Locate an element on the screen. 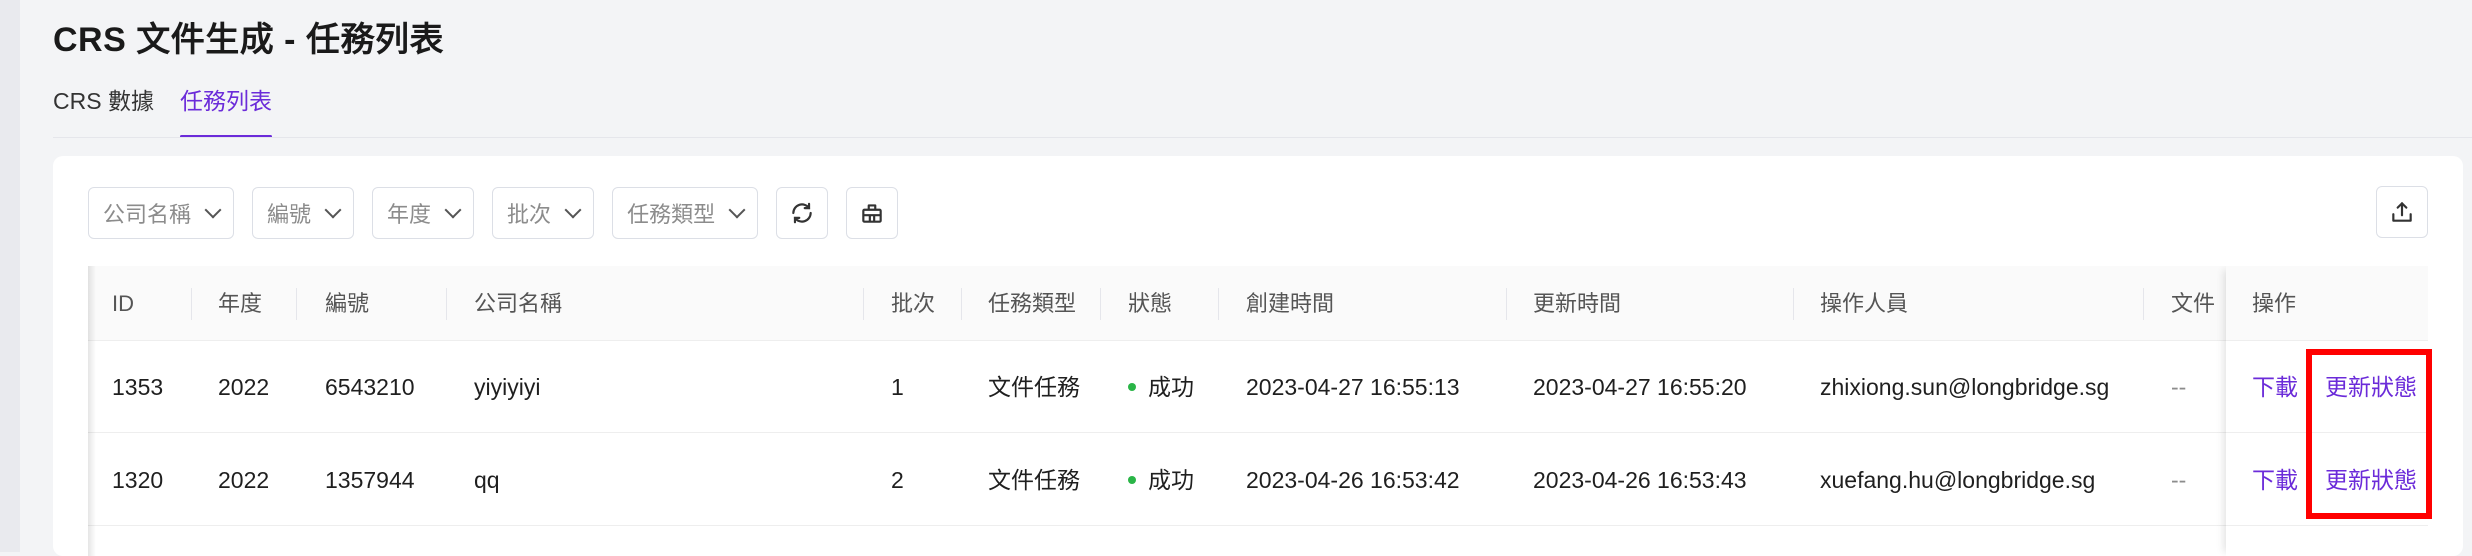  task-type-filter: 任務類型 is located at coordinates (685, 213).